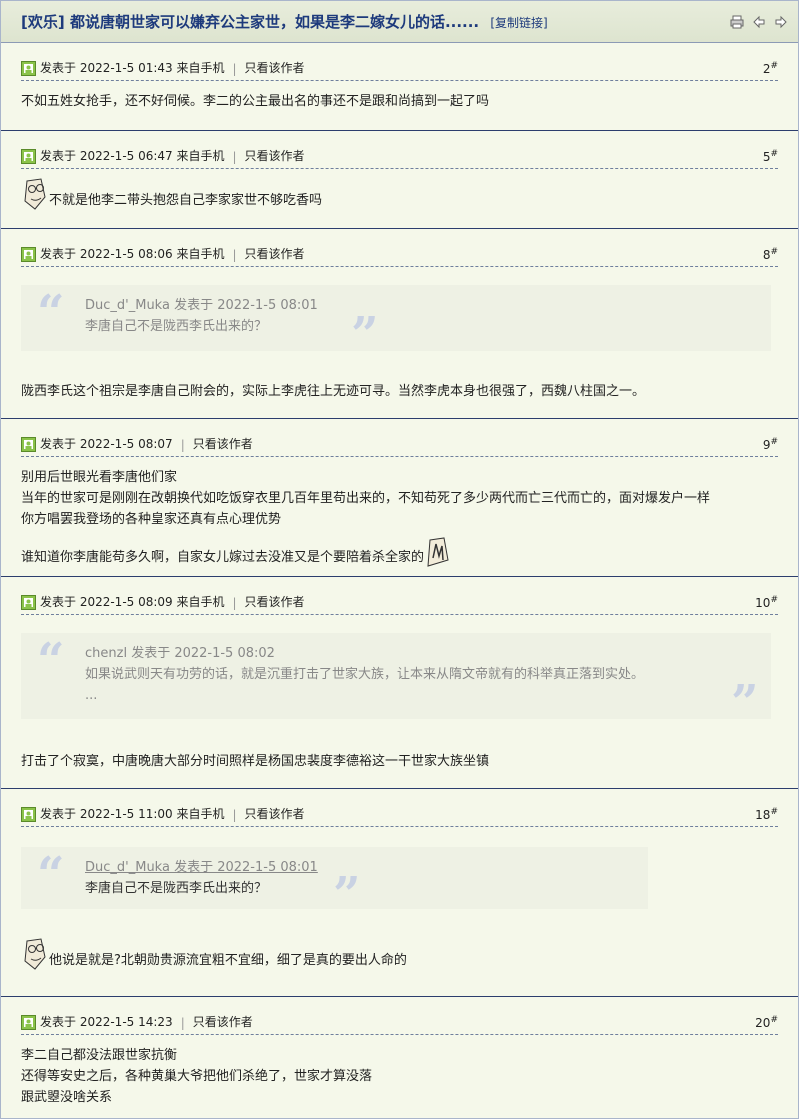  What do you see at coordinates (106, 1022) in the screenshot?
I see `post-meta: 发表于 2022-1-5 14:23` at bounding box center [106, 1022].